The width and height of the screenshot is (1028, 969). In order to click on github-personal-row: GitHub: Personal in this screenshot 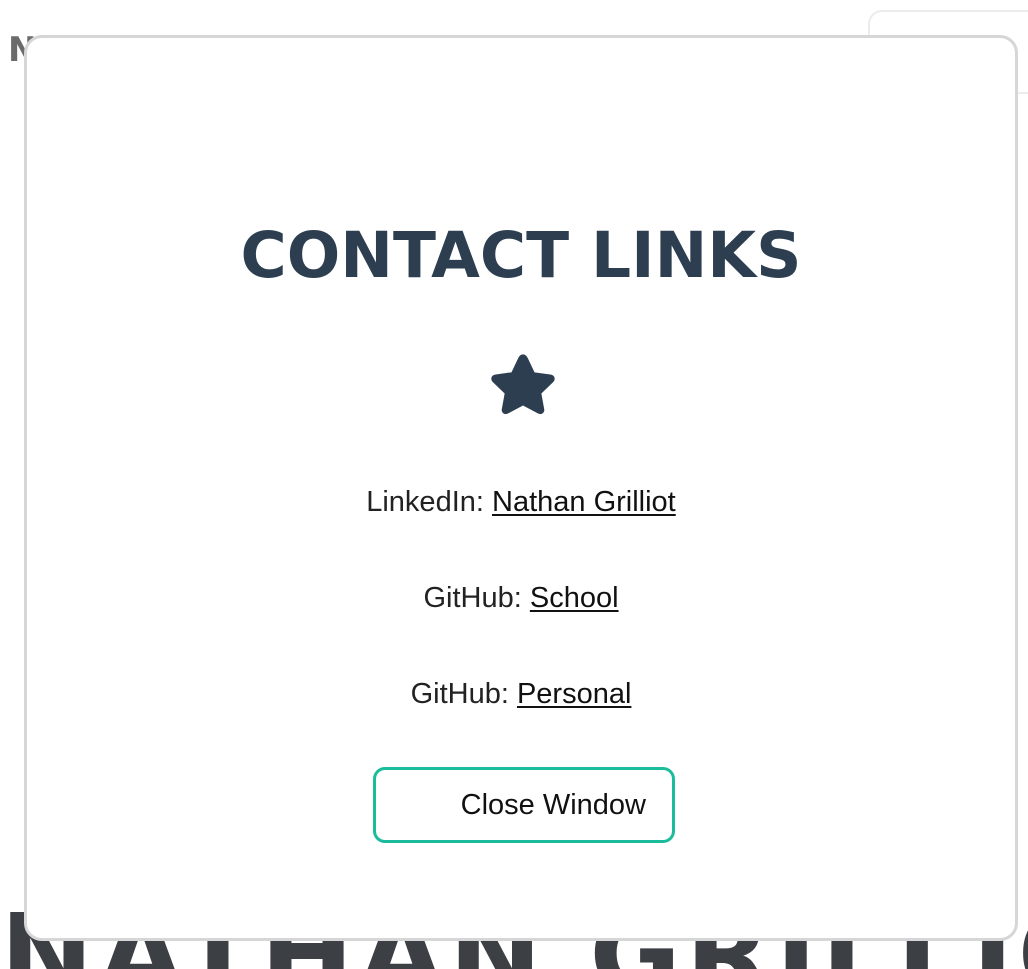, I will do `click(521, 694)`.